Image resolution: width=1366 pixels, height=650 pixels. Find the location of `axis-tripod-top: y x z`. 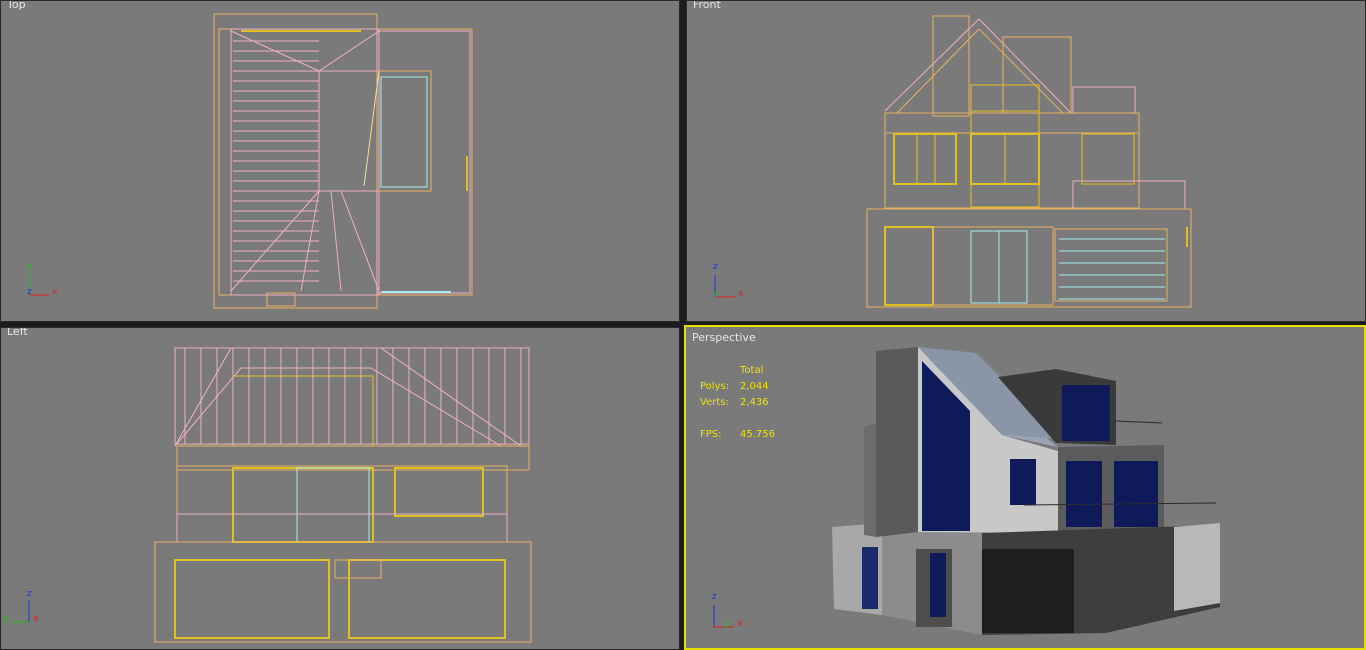

axis-tripod-top: y x z is located at coordinates (42, 279).